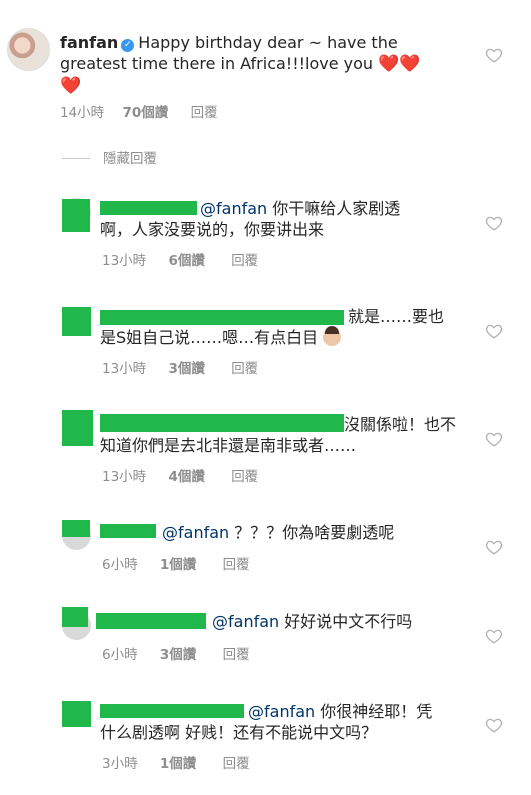 This screenshot has width=531, height=795. I want to click on reply-meta: 6小時 3個讚 回覆, so click(176, 655).